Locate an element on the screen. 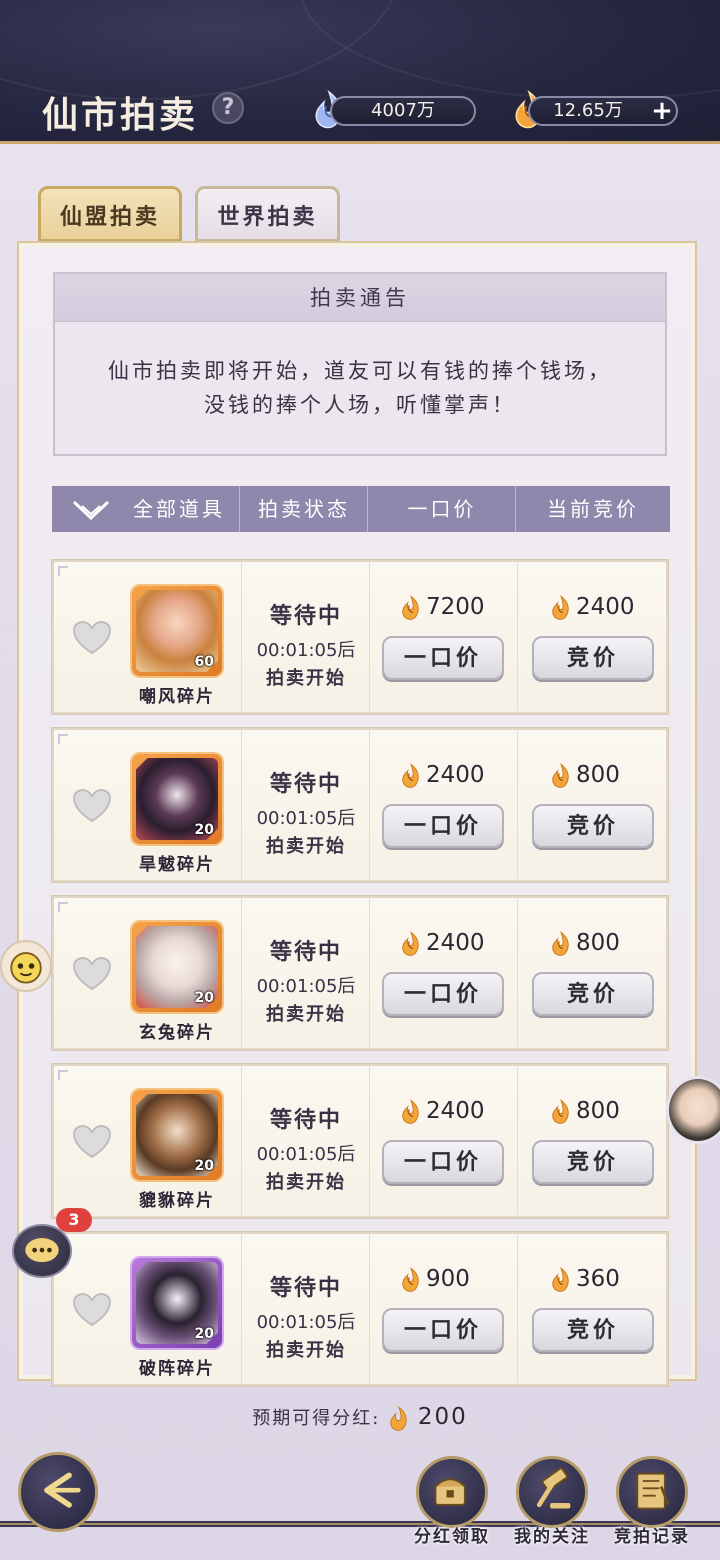  item-name: 旱魃碎片 is located at coordinates (177, 865).